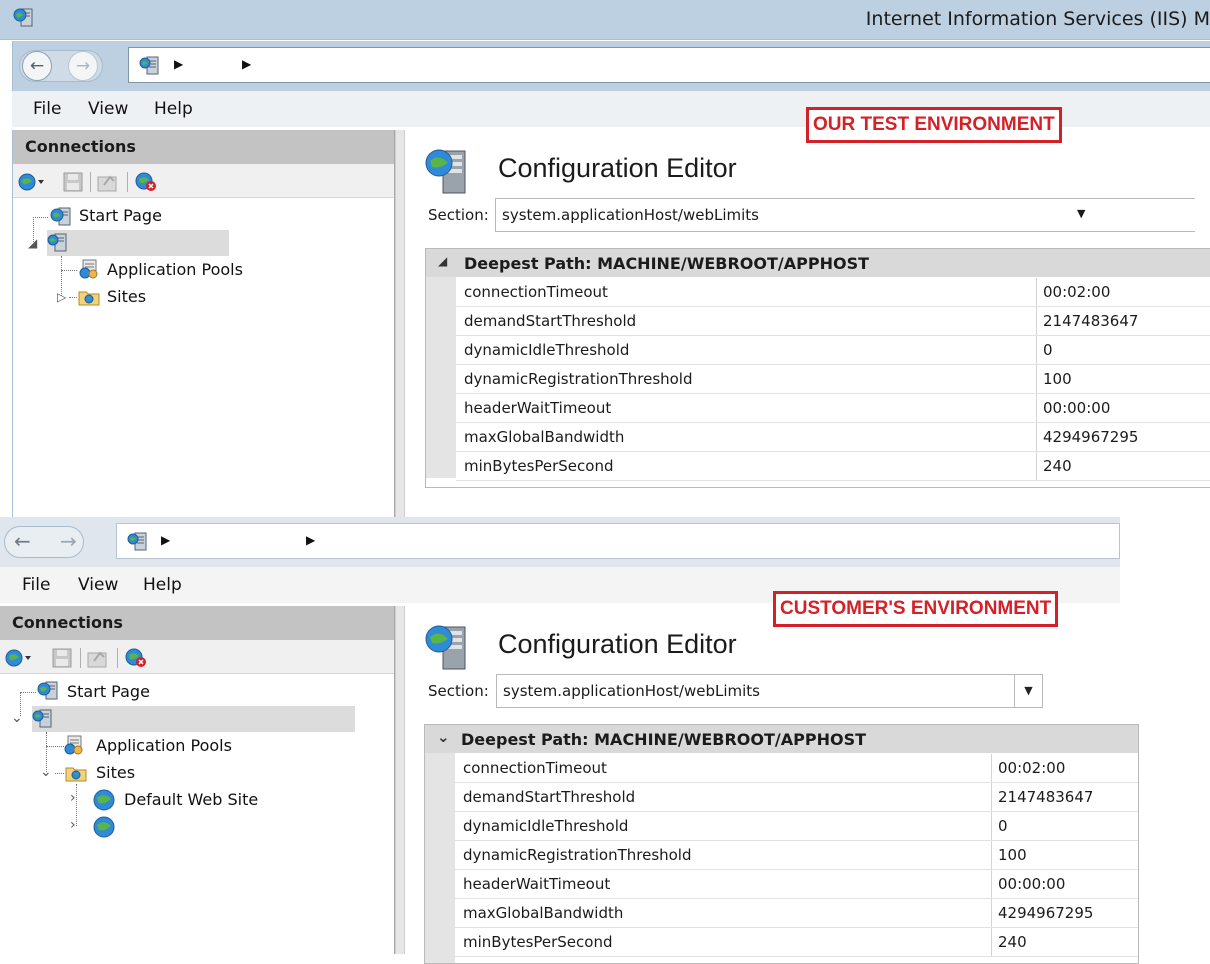  Describe the element at coordinates (577, 855) in the screenshot. I see `setting-name: dynamicRegistrationThreshold` at that location.